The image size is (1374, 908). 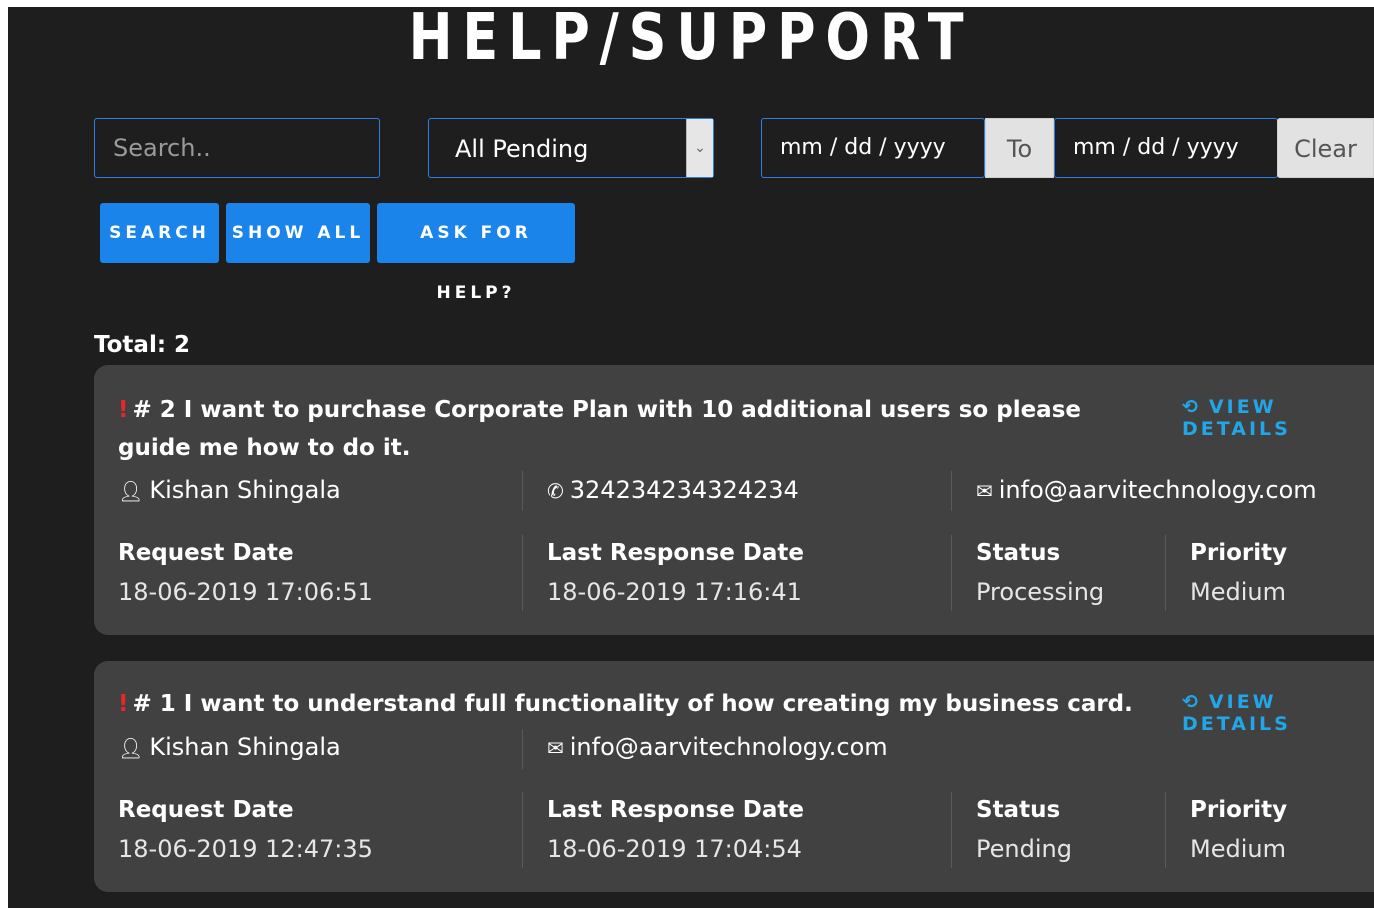 What do you see at coordinates (1019, 148) in the screenshot?
I see `date-range-to-label: To` at bounding box center [1019, 148].